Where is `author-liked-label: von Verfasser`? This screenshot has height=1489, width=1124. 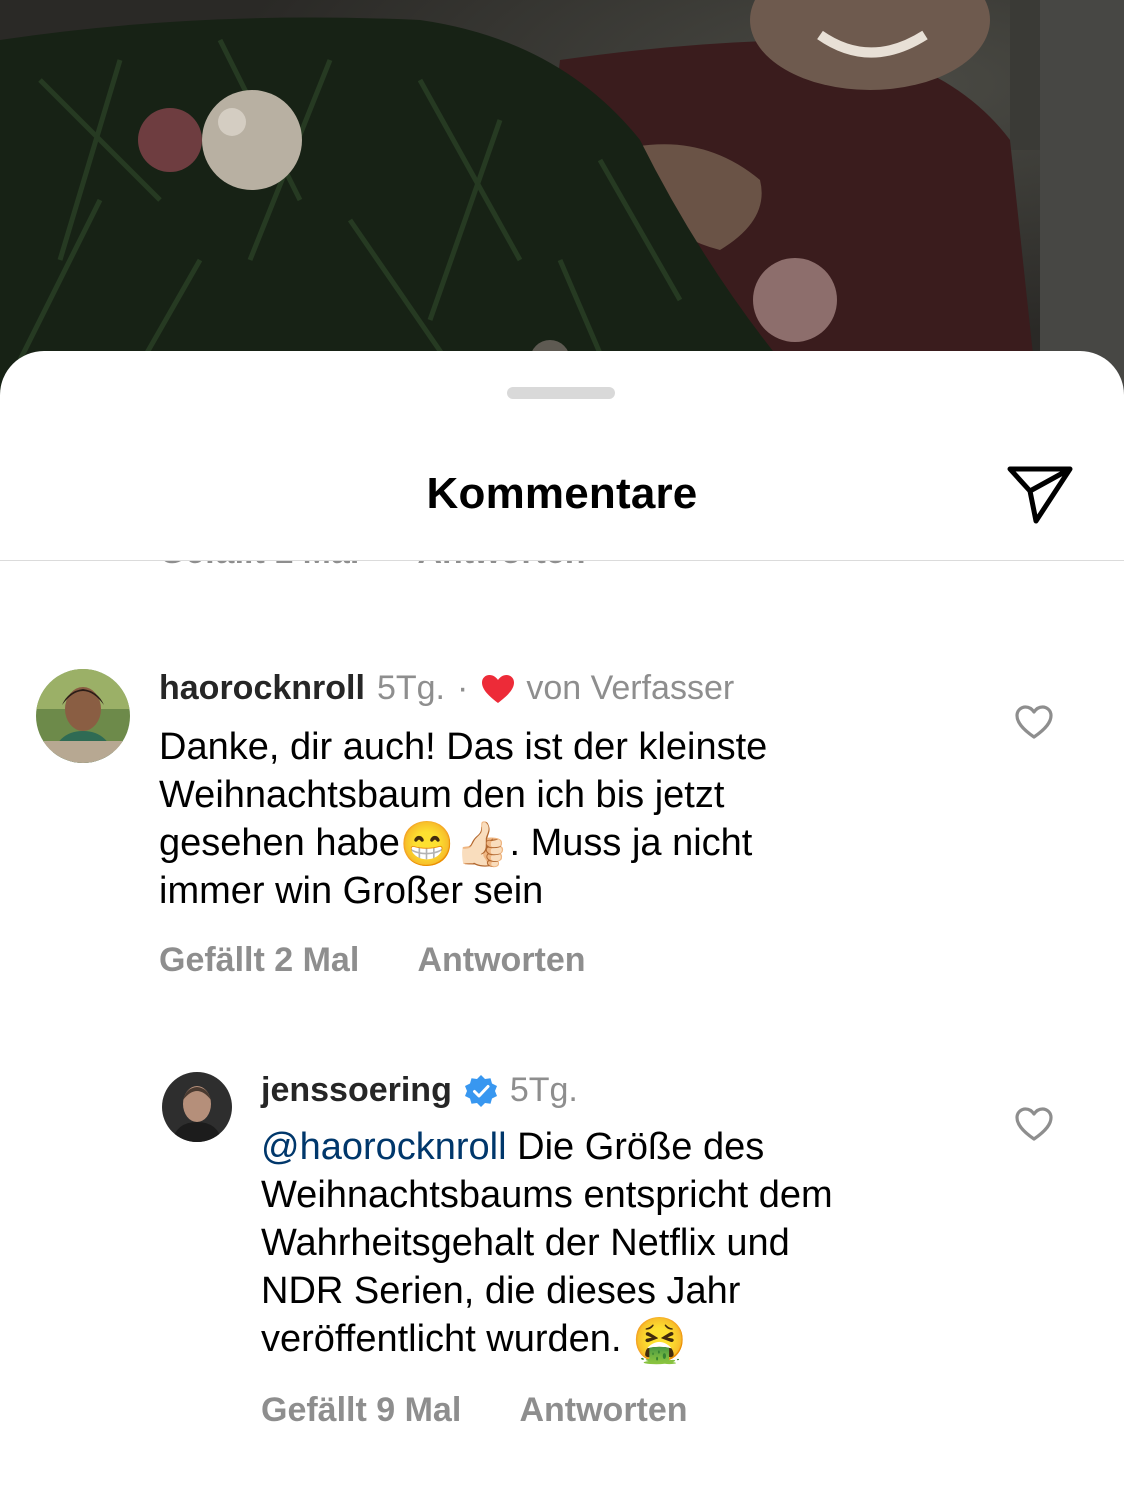 author-liked-label: von Verfasser is located at coordinates (630, 688).